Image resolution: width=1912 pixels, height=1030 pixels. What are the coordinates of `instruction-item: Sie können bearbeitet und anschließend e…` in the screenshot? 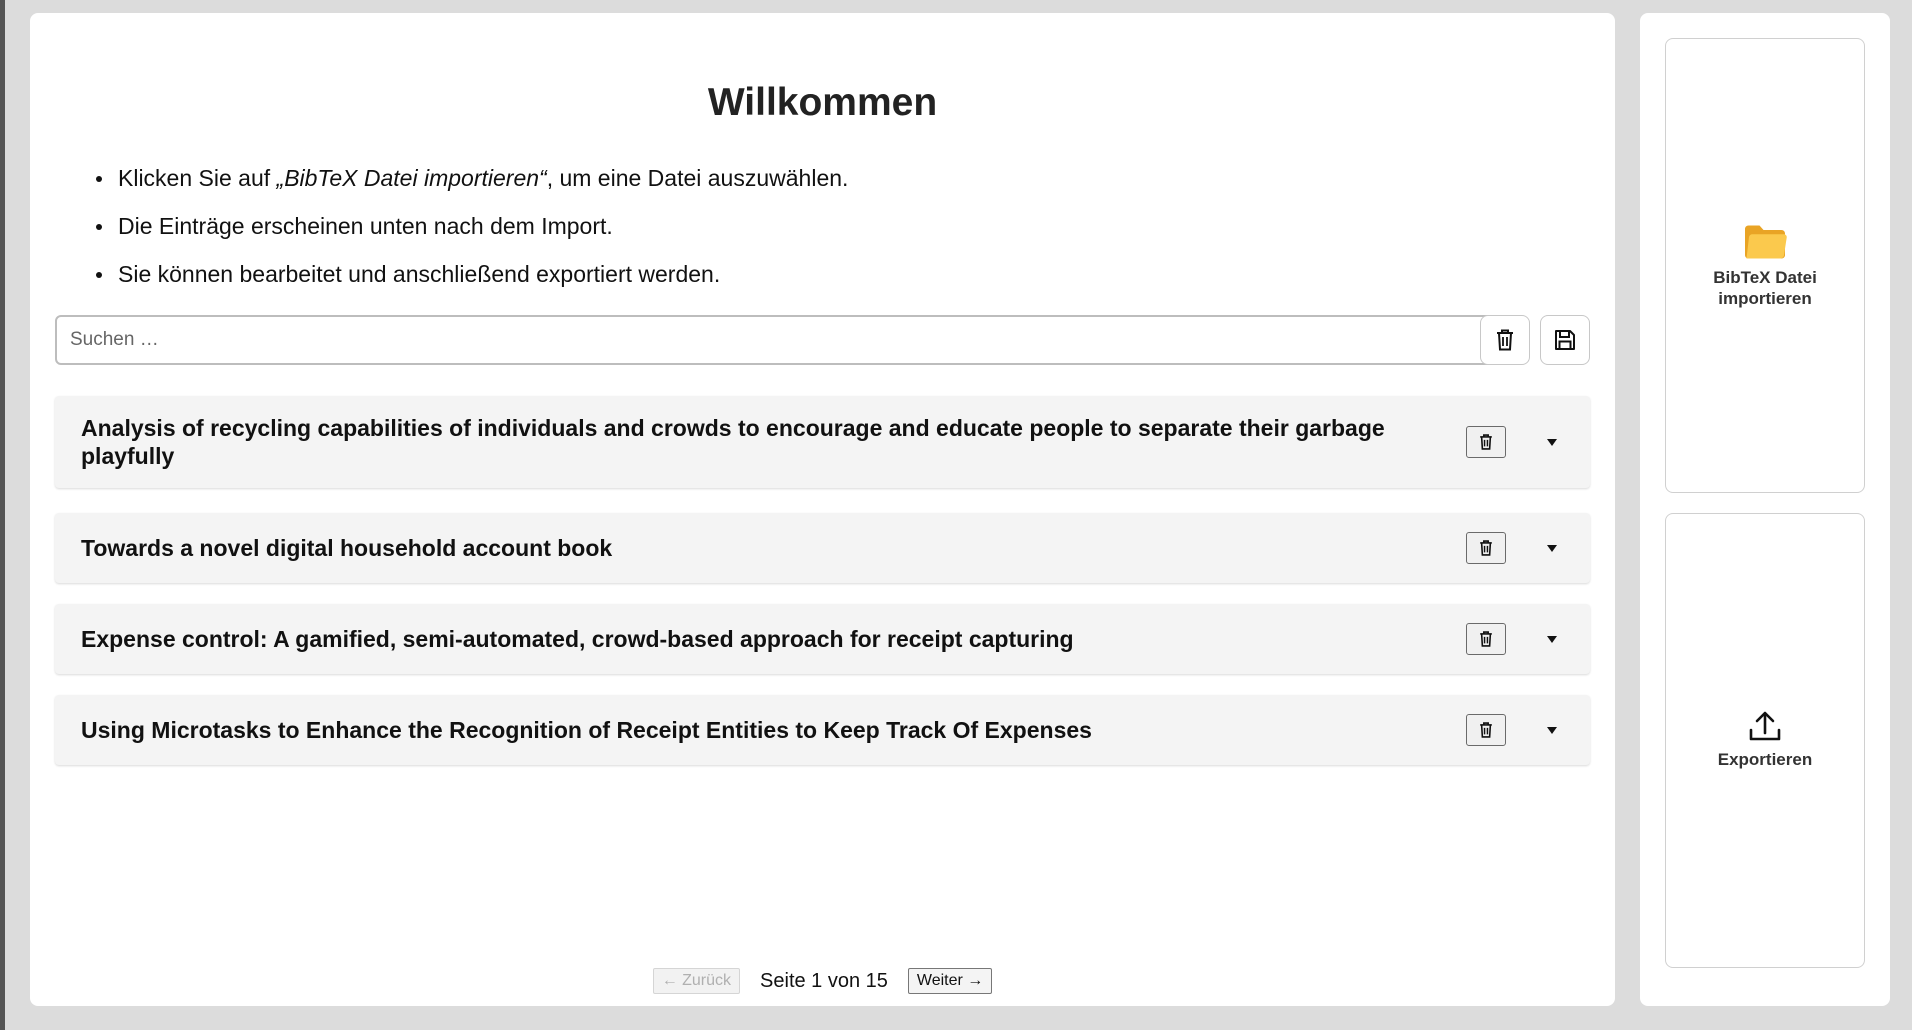 It's located at (468, 283).